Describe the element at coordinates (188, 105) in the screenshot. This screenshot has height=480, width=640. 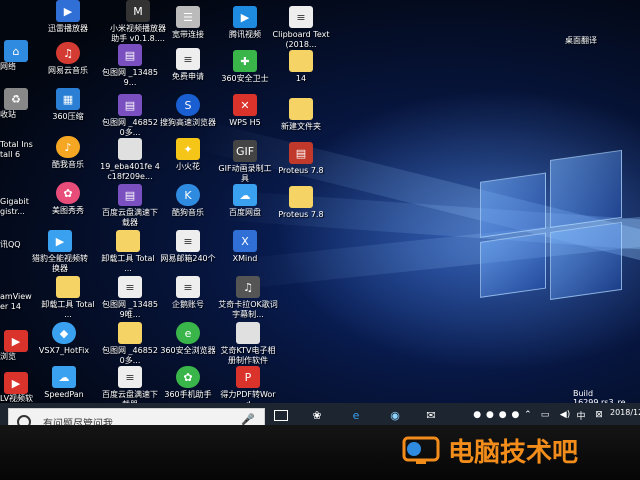
I see `browser-icon: S` at that location.